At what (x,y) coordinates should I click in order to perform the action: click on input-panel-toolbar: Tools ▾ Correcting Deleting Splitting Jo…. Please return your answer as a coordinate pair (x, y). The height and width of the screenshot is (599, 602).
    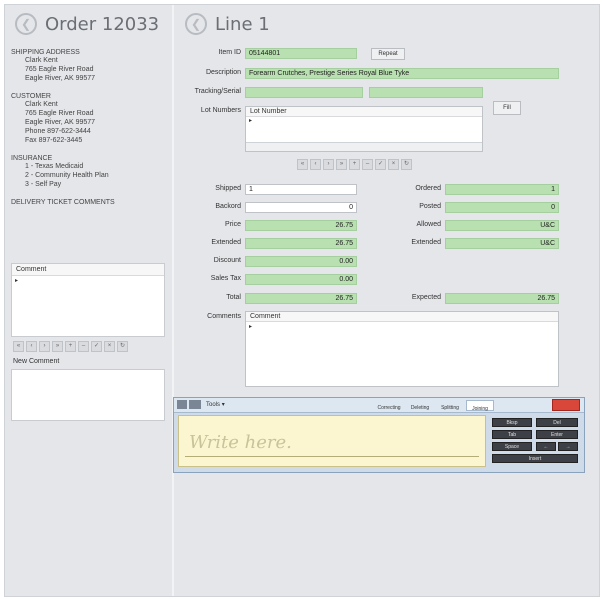
    Looking at the image, I should click on (379, 405).